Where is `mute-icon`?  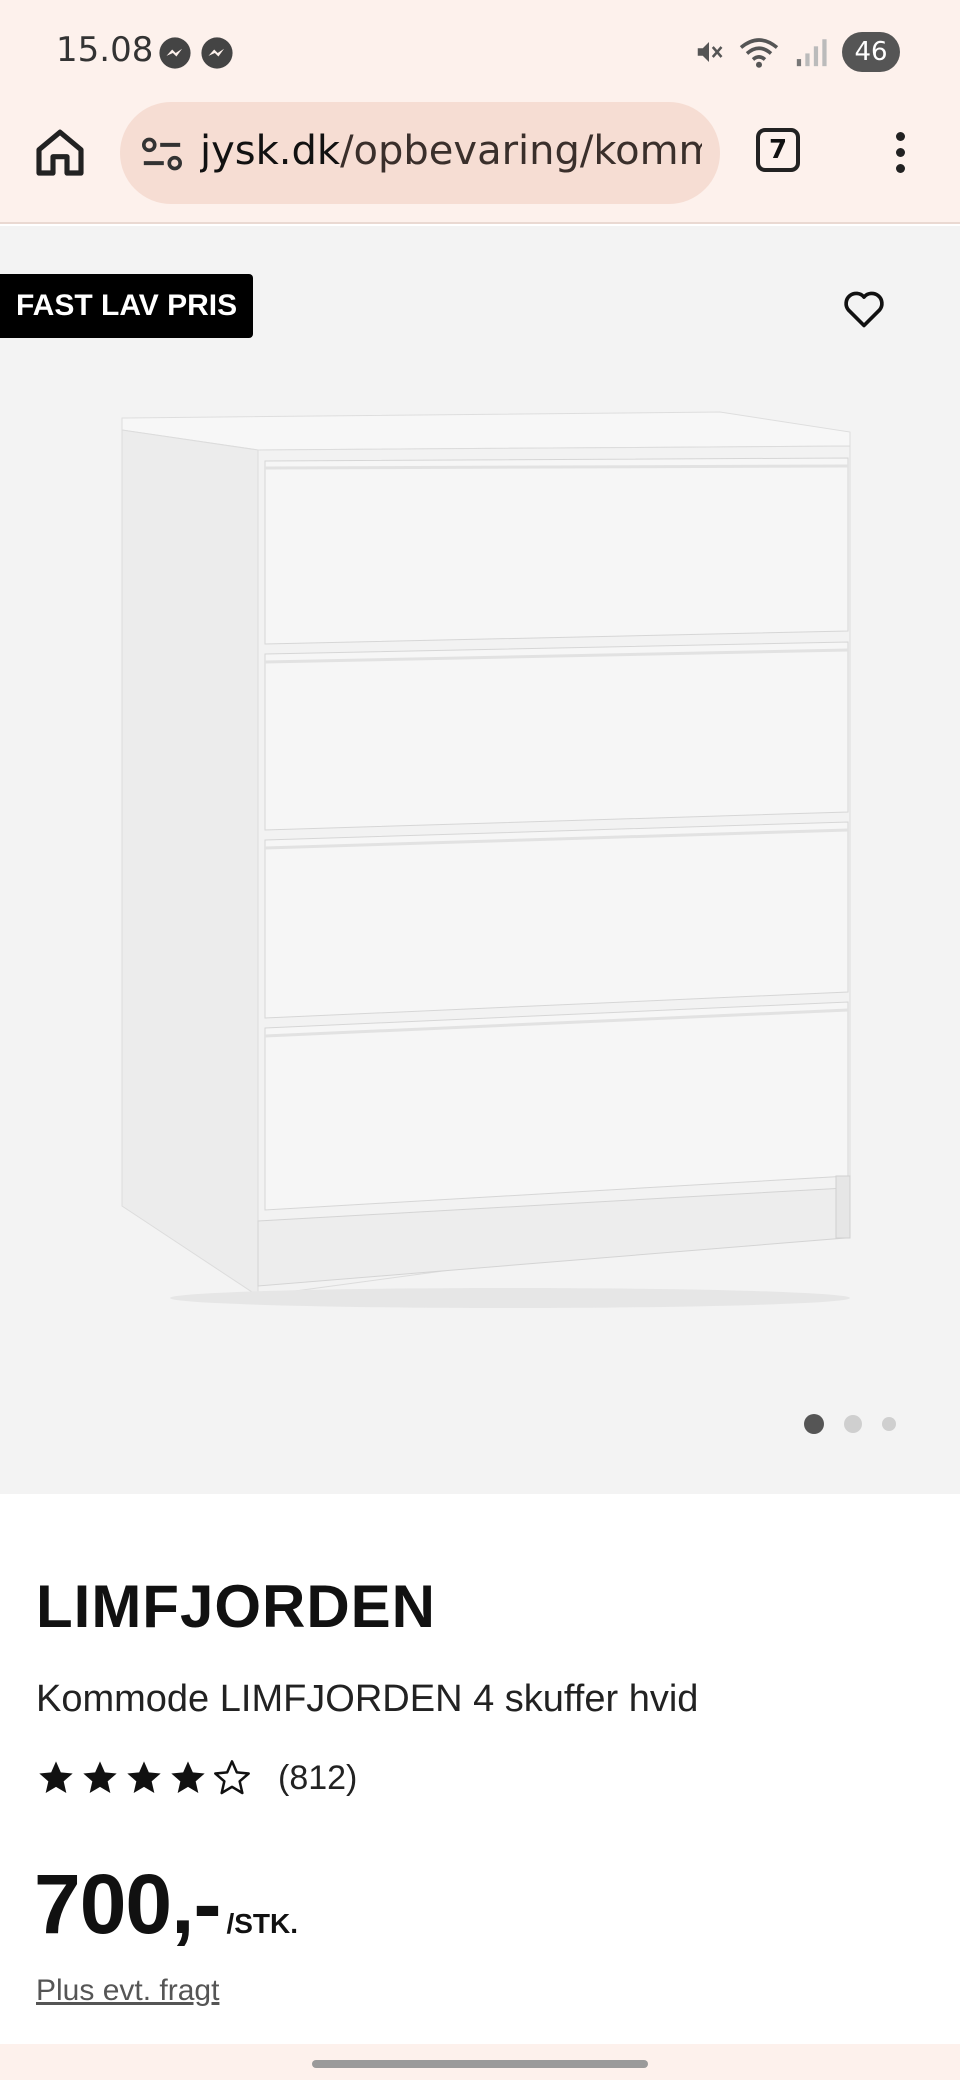 mute-icon is located at coordinates (710, 52).